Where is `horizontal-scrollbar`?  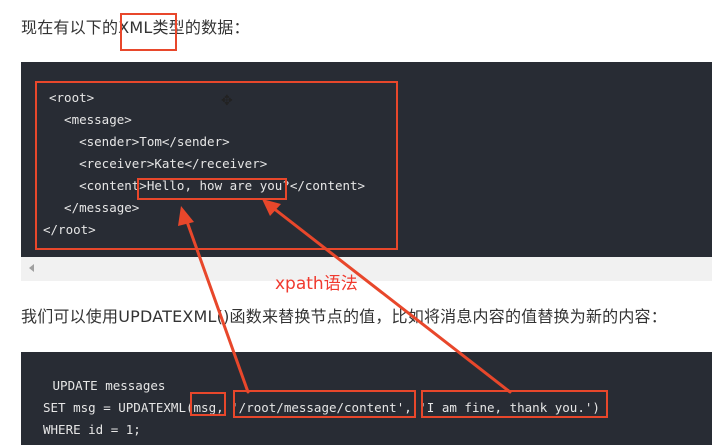
horizontal-scrollbar is located at coordinates (366, 269).